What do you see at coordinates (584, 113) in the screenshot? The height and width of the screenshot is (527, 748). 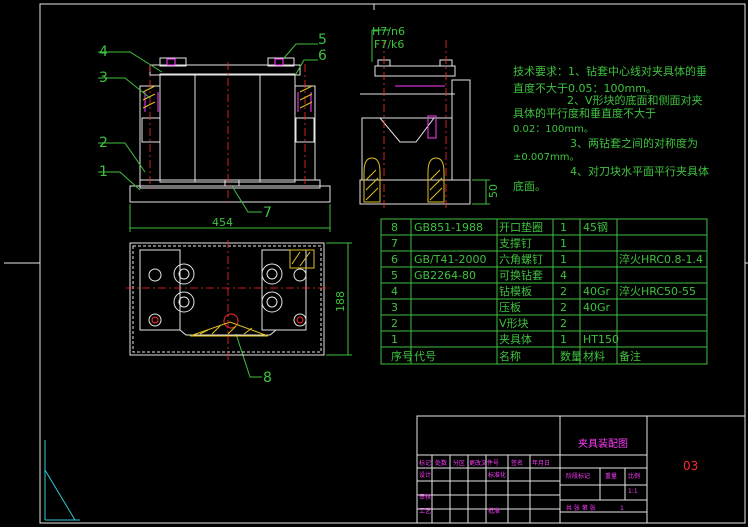 I see `tech-req-line-4: 具体的平行度和垂直度不大于` at bounding box center [584, 113].